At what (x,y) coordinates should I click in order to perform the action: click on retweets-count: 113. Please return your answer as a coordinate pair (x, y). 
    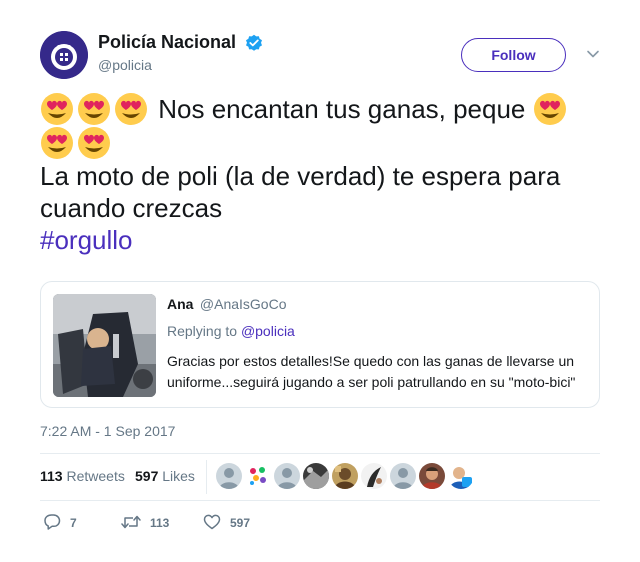
    Looking at the image, I should click on (51, 476).